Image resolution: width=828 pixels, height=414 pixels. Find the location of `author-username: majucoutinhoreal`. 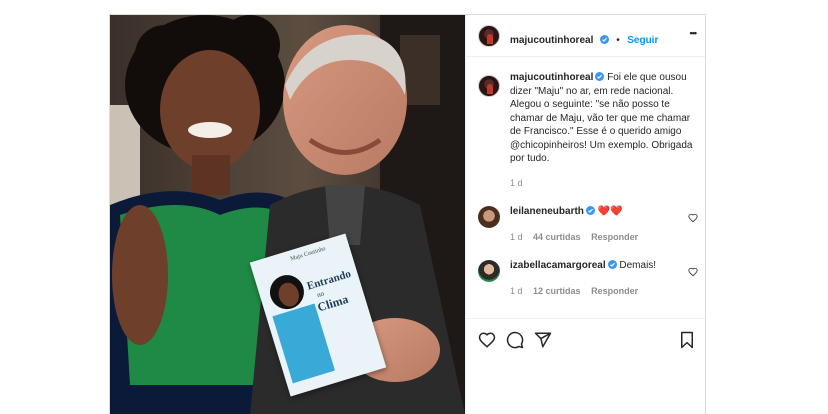

author-username: majucoutinhoreal is located at coordinates (551, 40).